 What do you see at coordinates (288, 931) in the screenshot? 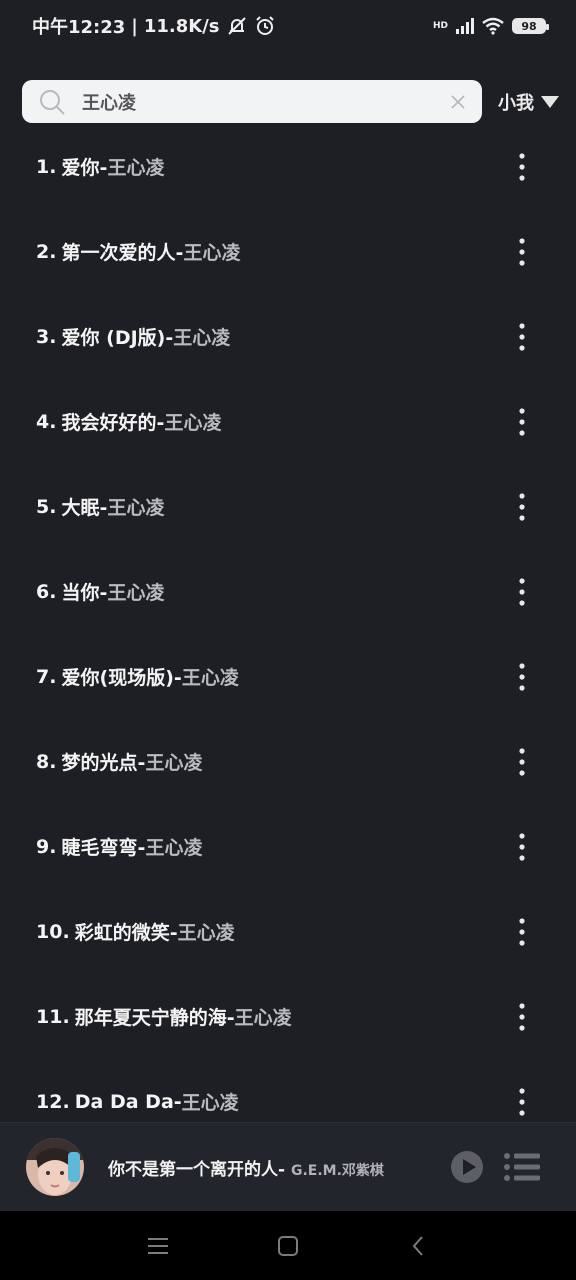
I see `song-item: 10. 彩虹的微笑- 王心凌` at bounding box center [288, 931].